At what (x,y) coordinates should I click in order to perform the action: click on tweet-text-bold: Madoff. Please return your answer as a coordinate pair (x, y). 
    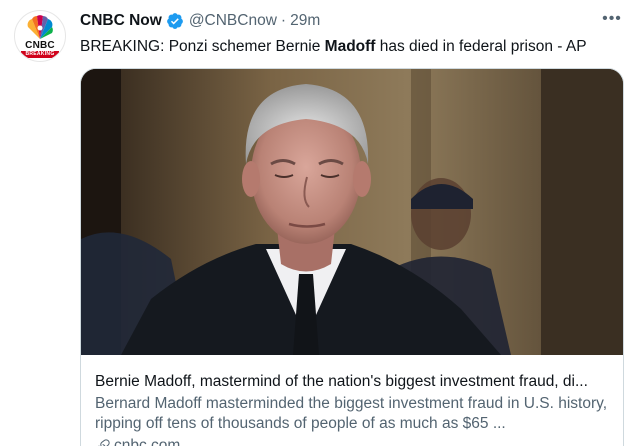
    Looking at the image, I should click on (350, 46).